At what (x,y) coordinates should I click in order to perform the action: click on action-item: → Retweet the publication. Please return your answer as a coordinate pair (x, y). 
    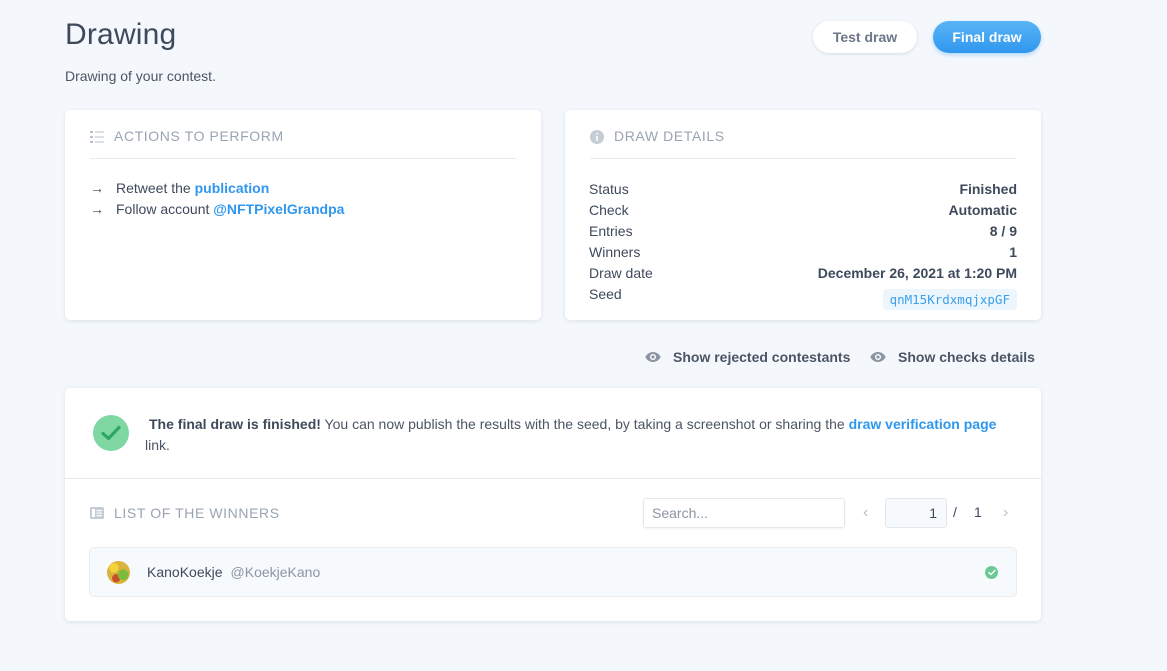
    Looking at the image, I should click on (217, 188).